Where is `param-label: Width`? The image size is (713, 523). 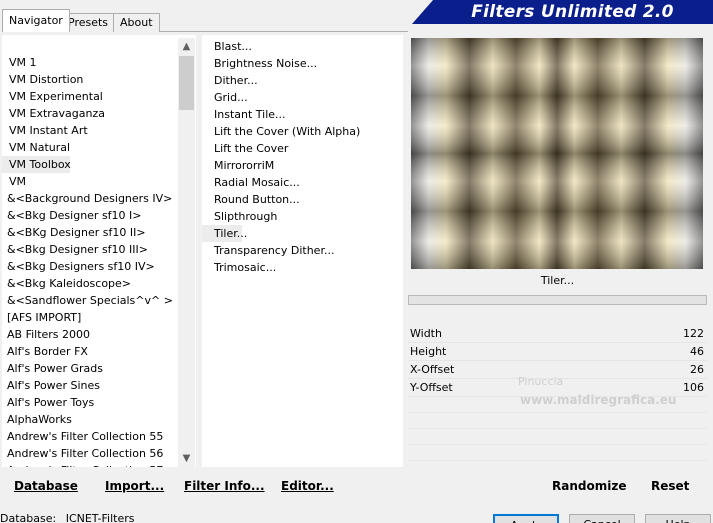 param-label: Width is located at coordinates (426, 333).